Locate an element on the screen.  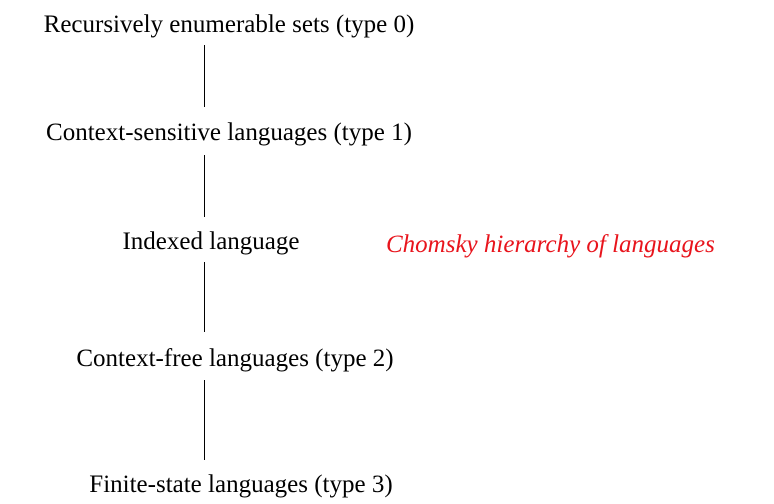
edge-type2-type3 is located at coordinates (204, 420).